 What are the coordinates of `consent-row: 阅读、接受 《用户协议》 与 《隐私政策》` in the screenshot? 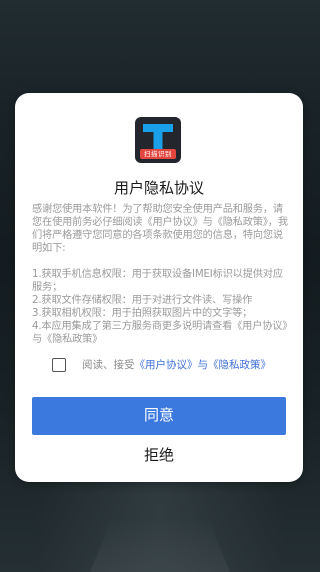 It's located at (161, 364).